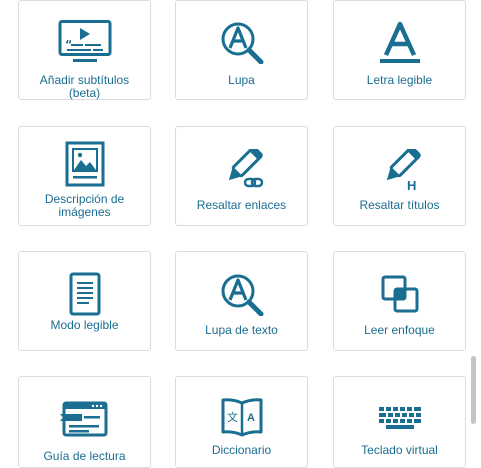 This screenshot has height=468, width=481. I want to click on tool-virtual-keyboard: Teclado virtual, so click(399, 422).